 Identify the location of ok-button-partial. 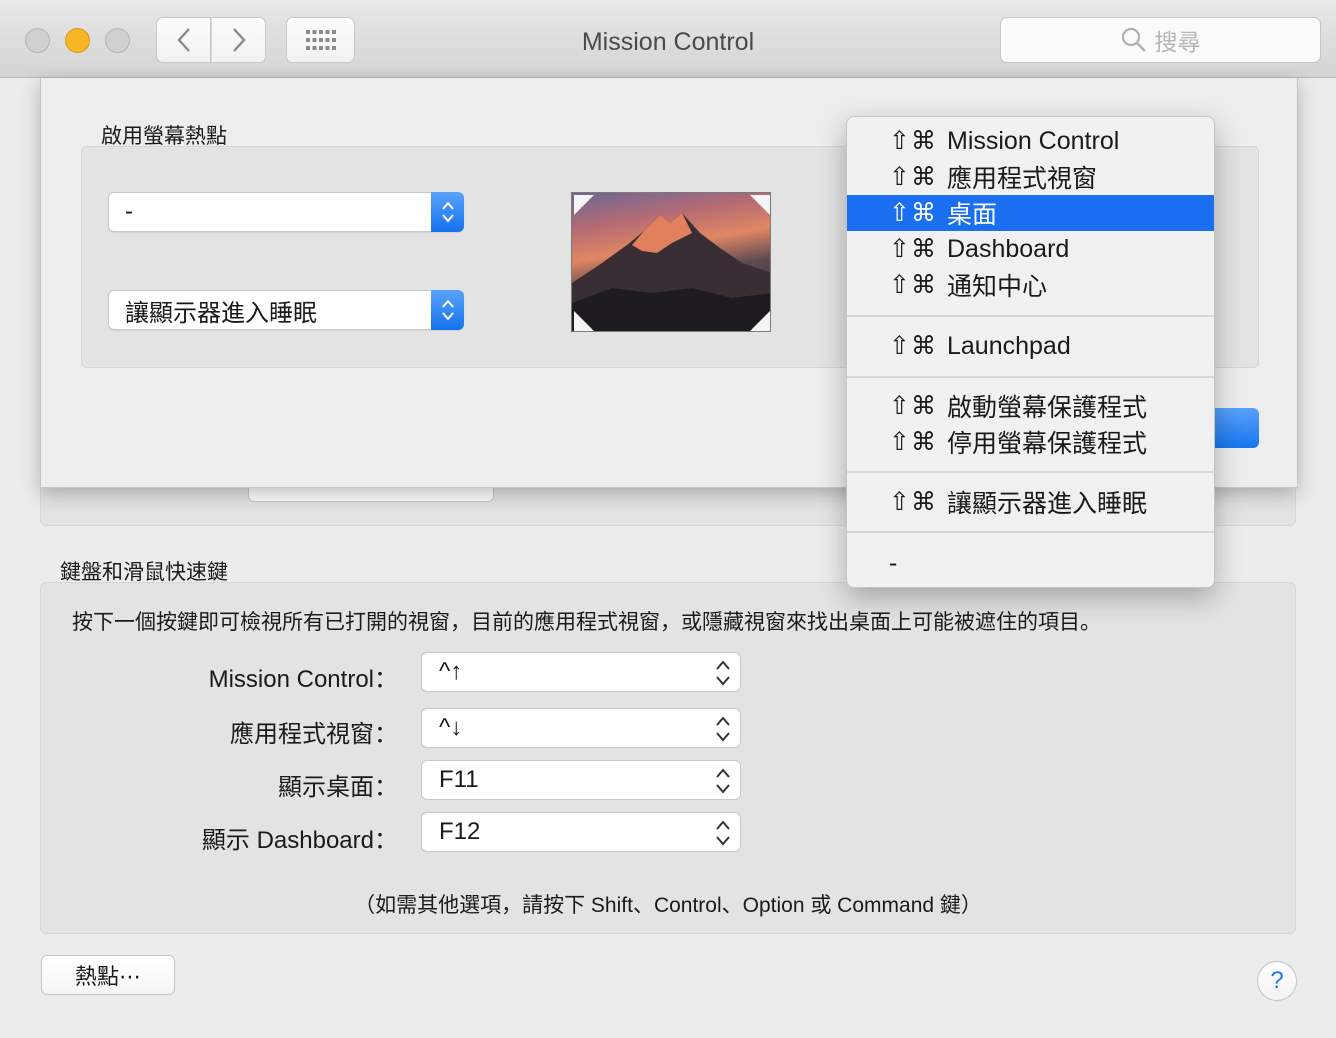
(1234, 428).